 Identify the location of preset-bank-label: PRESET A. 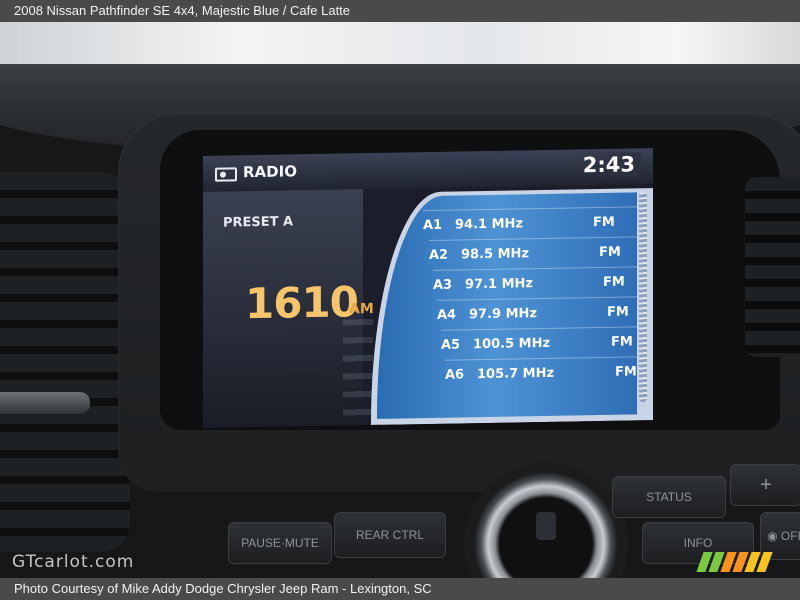
(258, 222).